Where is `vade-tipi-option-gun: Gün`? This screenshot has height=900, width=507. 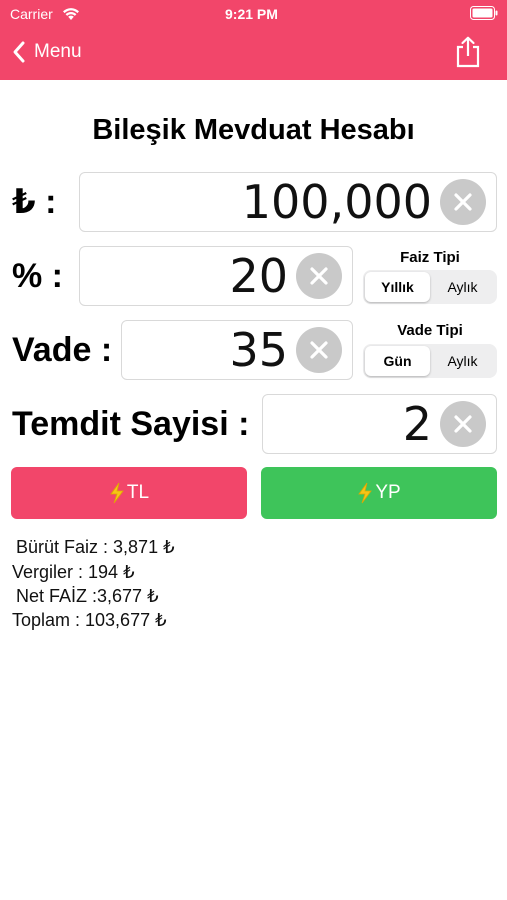 vade-tipi-option-gun: Gün is located at coordinates (397, 361).